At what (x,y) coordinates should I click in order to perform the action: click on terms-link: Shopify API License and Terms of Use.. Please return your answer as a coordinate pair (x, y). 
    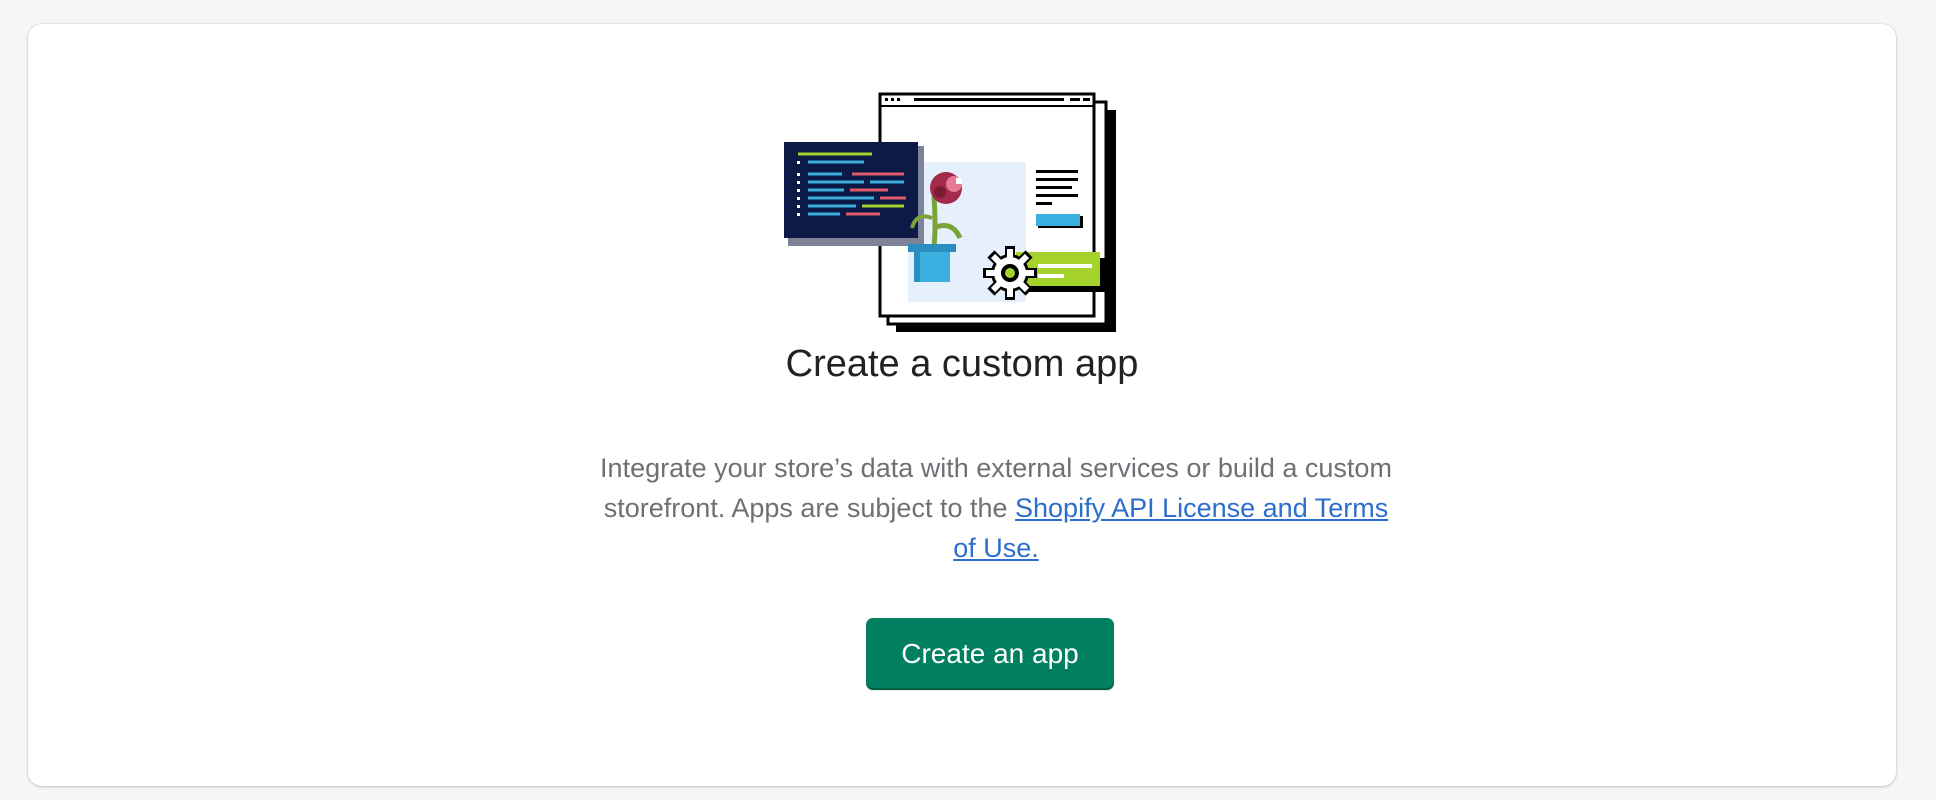
    Looking at the image, I should click on (1170, 528).